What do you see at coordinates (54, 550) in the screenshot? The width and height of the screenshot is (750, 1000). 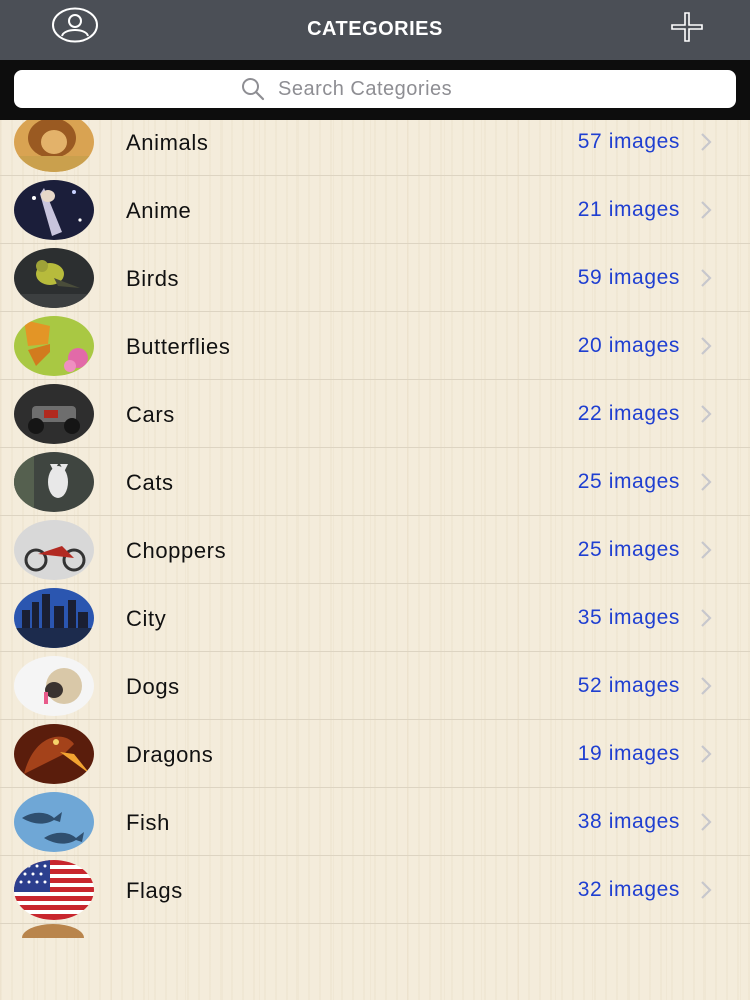 I see `choppers-thumbnail` at bounding box center [54, 550].